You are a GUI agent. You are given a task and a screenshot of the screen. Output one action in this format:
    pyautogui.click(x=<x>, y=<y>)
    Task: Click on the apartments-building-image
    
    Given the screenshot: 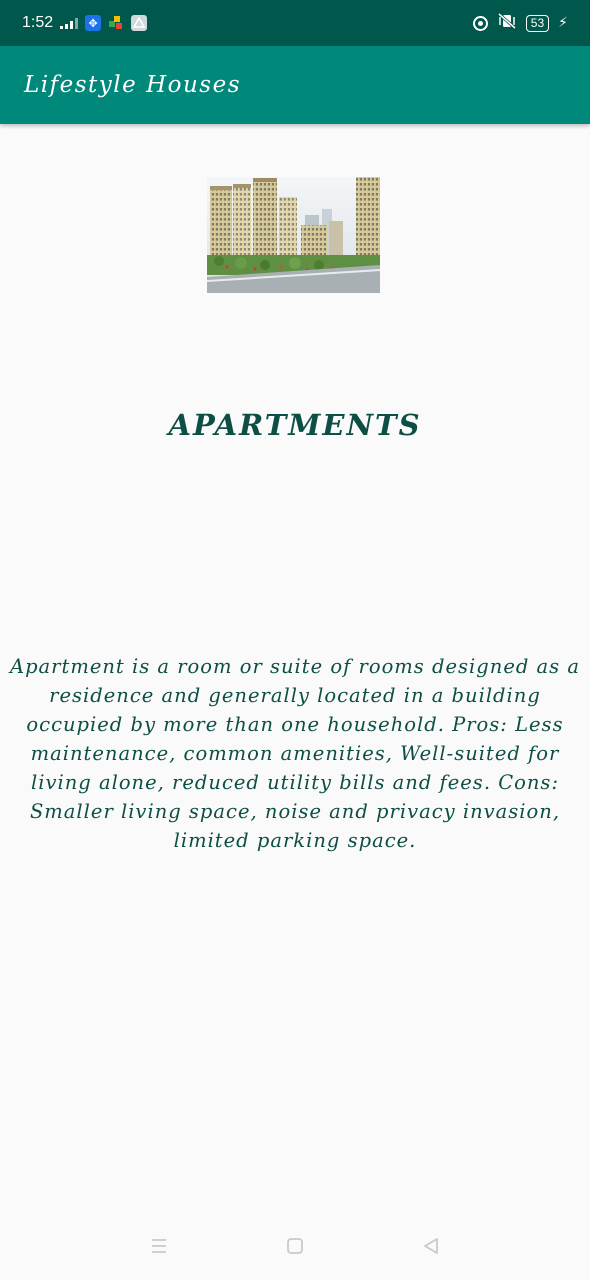 What is the action you would take?
    pyautogui.click(x=293, y=235)
    